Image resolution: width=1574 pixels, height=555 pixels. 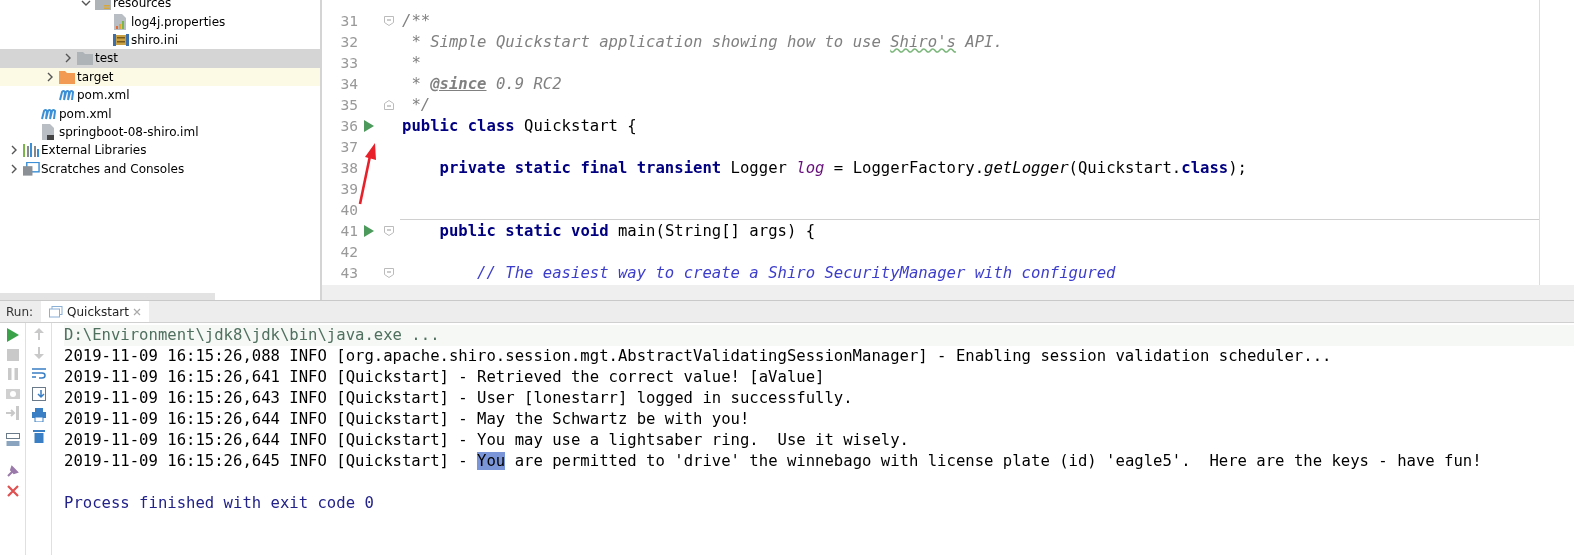 I want to click on annotation-arrow, so click(x=367, y=174).